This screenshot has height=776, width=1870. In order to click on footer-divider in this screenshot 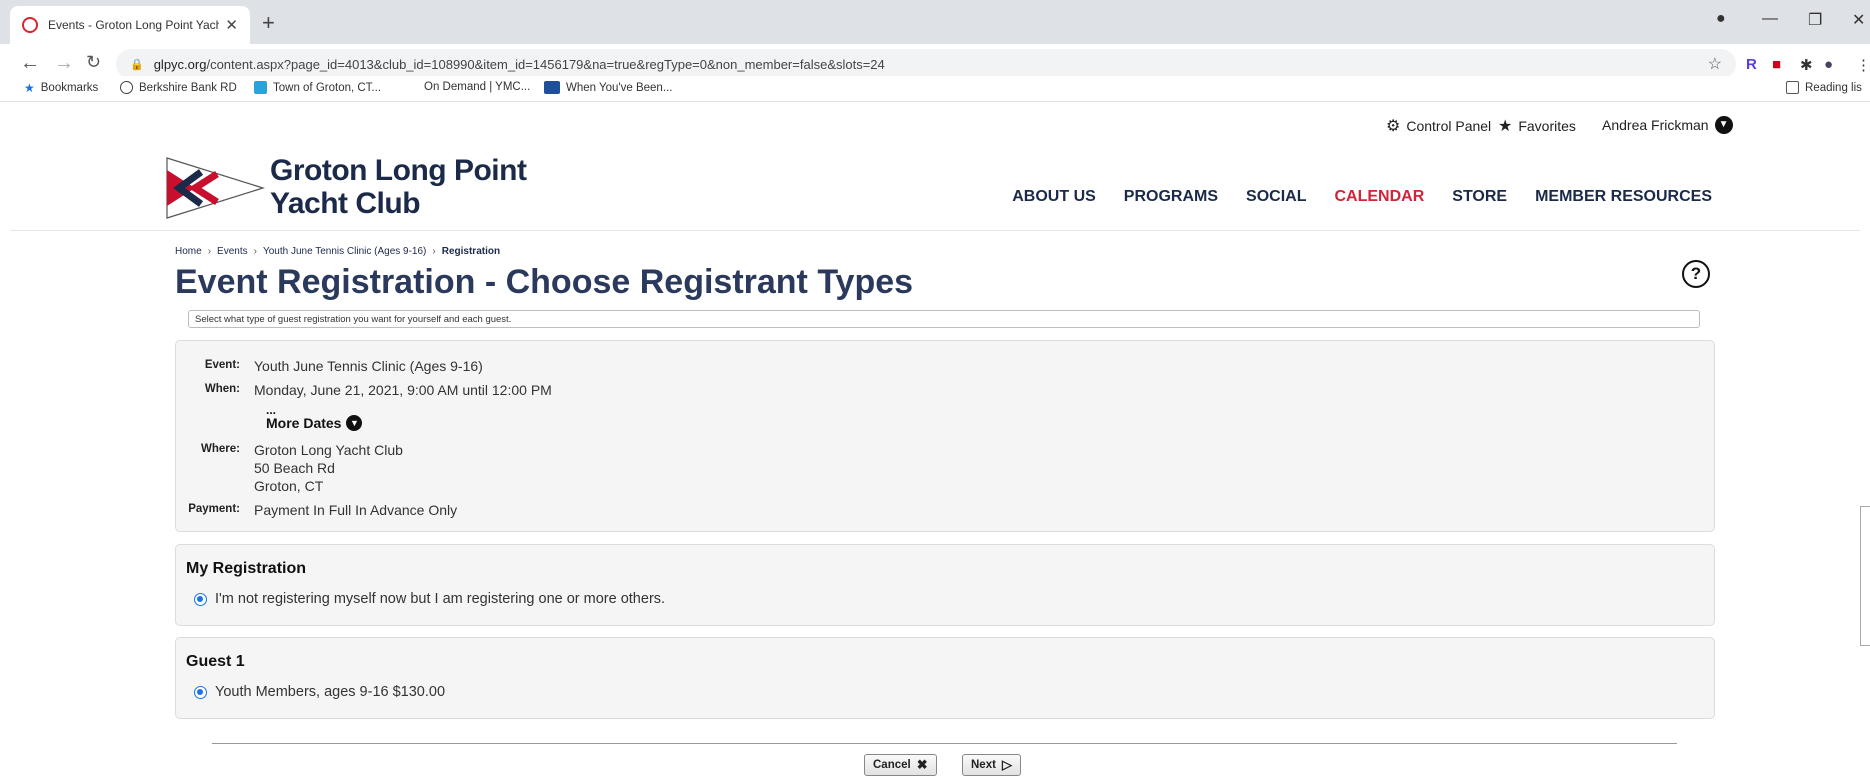, I will do `click(944, 743)`.